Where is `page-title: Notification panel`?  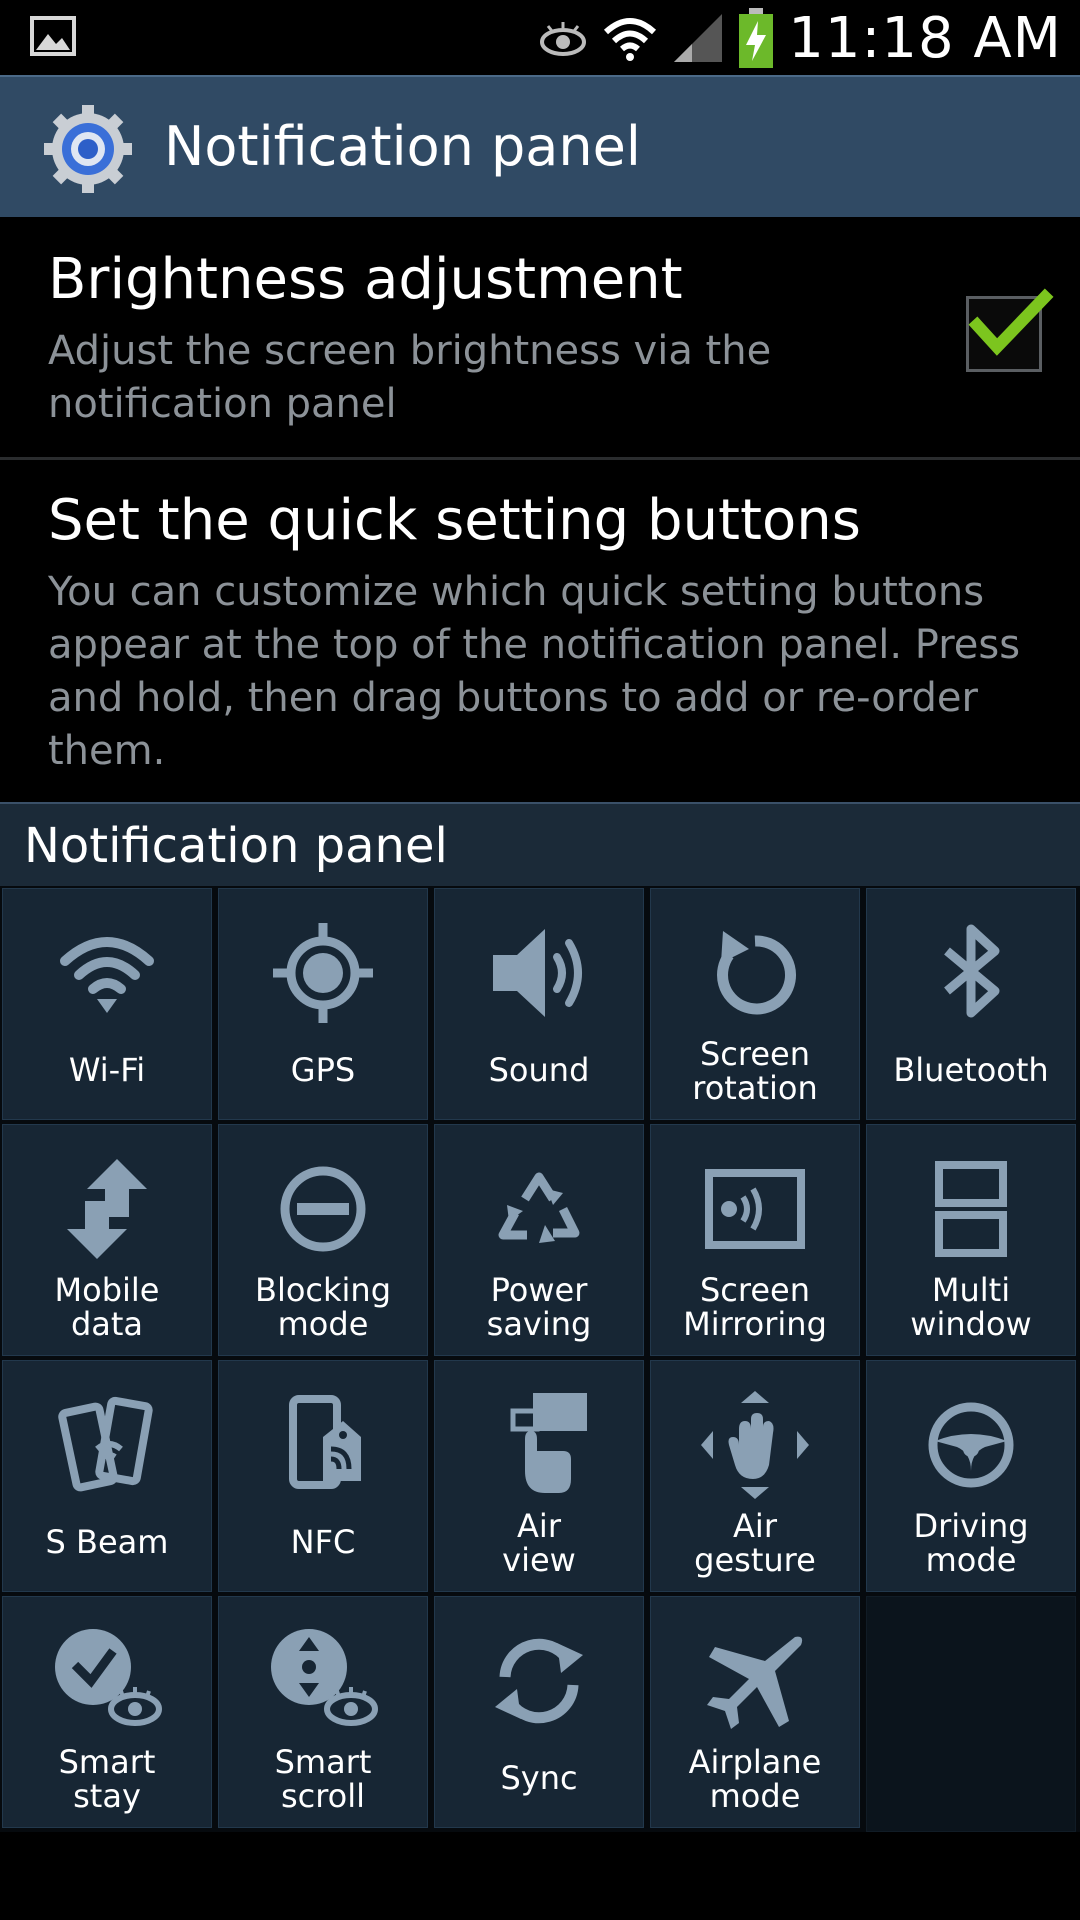 page-title: Notification panel is located at coordinates (402, 146).